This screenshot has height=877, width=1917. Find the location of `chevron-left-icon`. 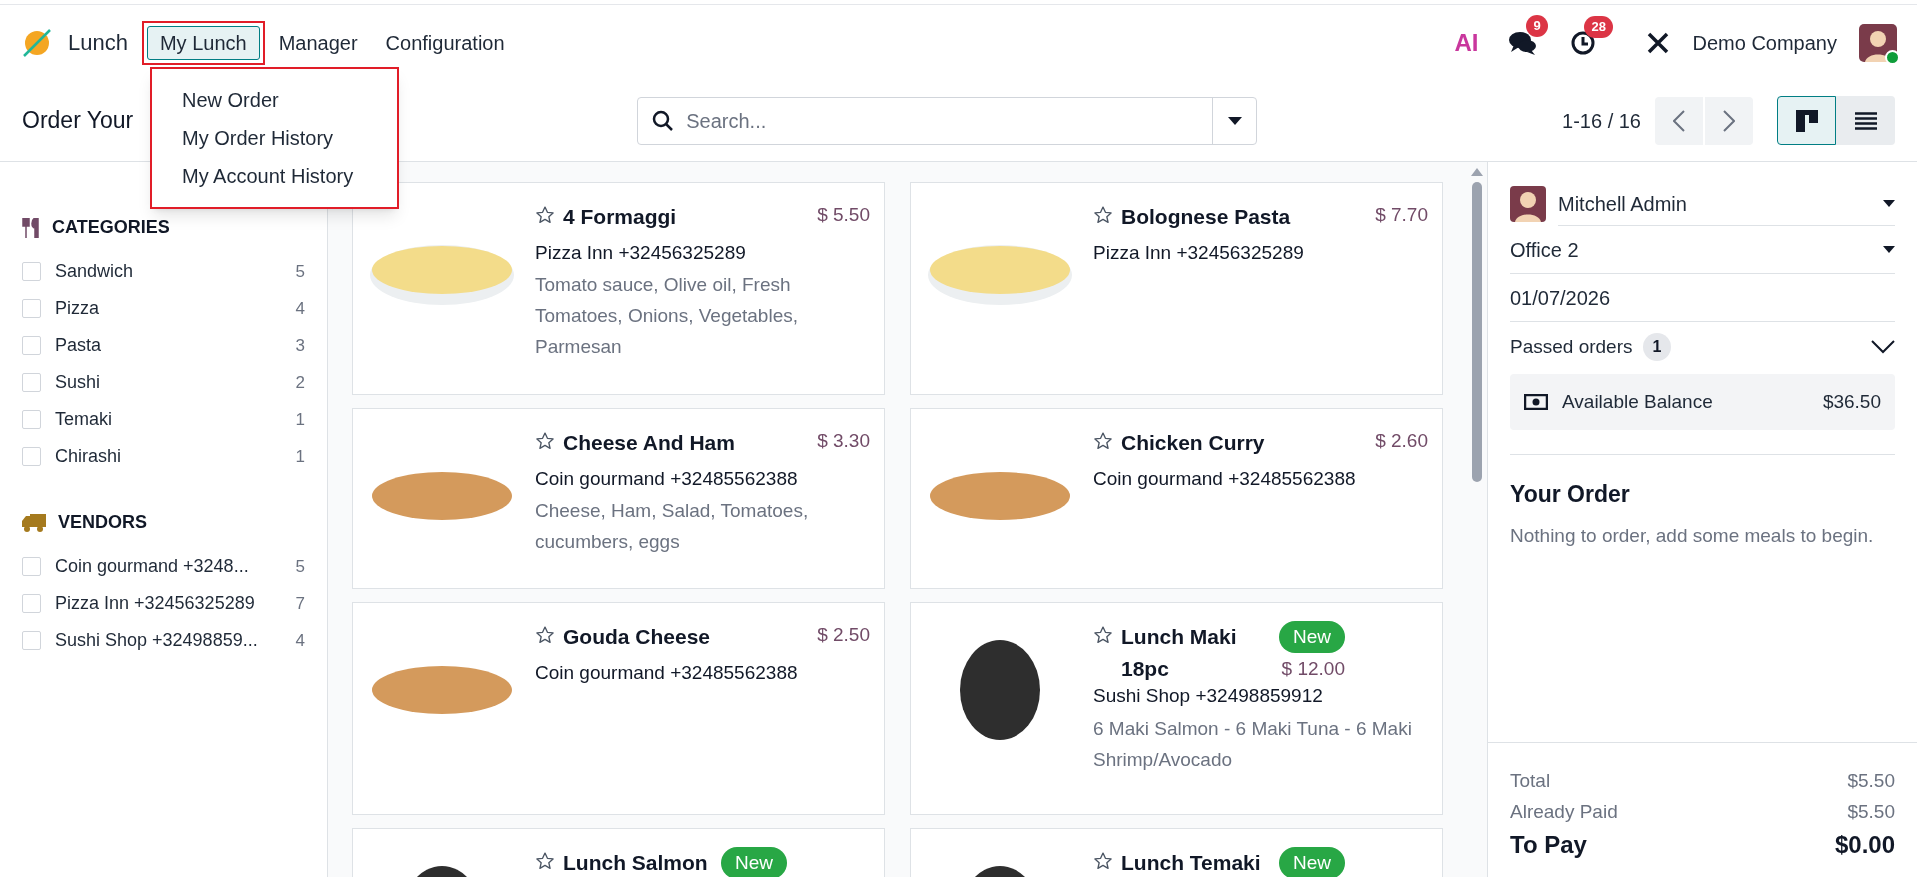

chevron-left-icon is located at coordinates (1679, 120).